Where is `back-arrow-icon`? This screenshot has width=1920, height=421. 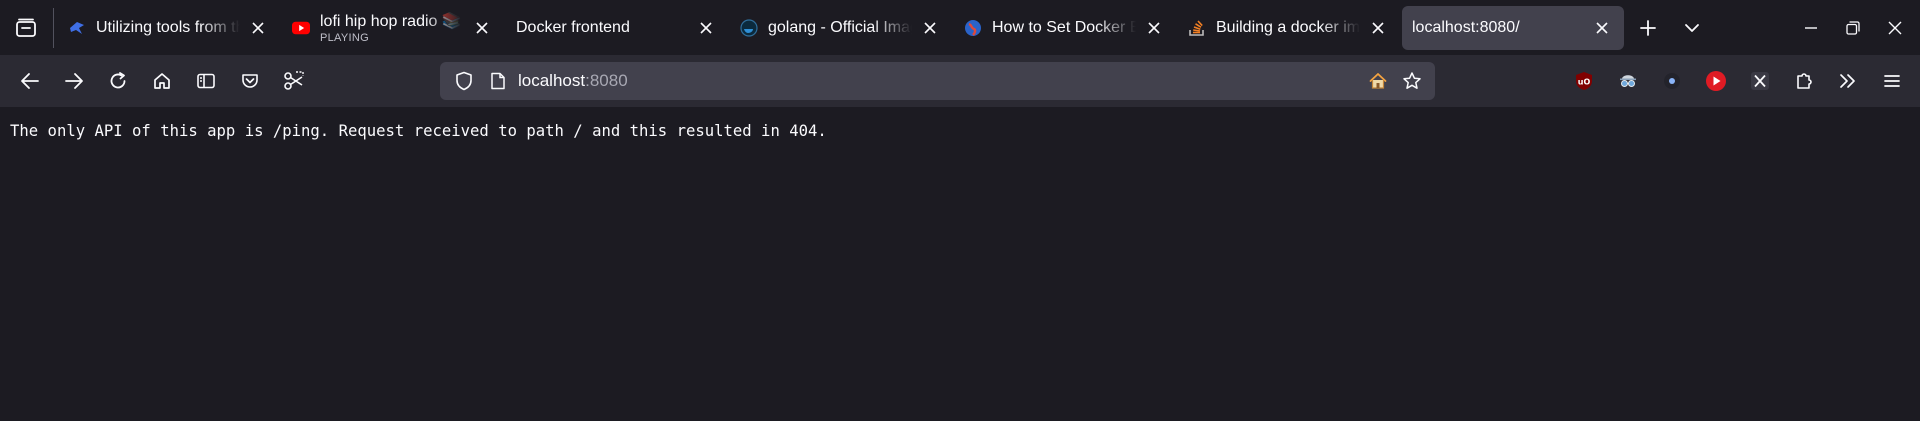 back-arrow-icon is located at coordinates (30, 81).